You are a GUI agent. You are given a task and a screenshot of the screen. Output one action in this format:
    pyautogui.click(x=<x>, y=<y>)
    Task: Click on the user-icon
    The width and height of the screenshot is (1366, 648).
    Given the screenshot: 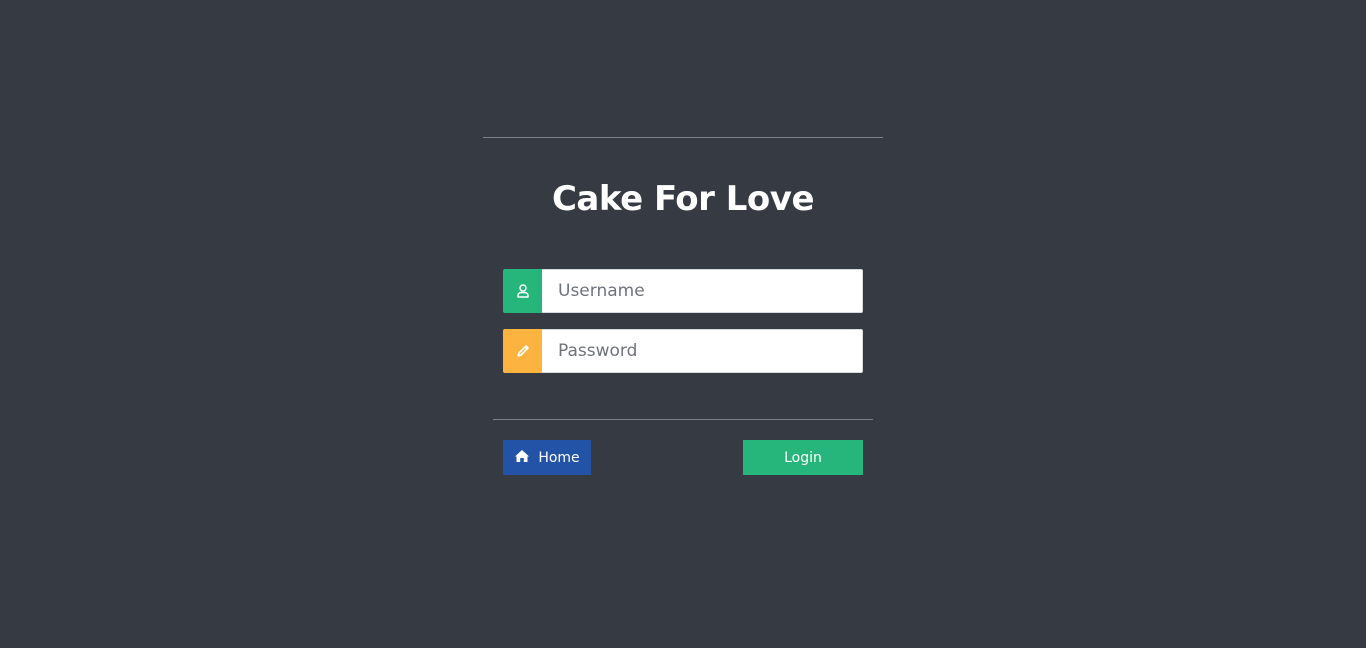 What is the action you would take?
    pyautogui.click(x=522, y=291)
    